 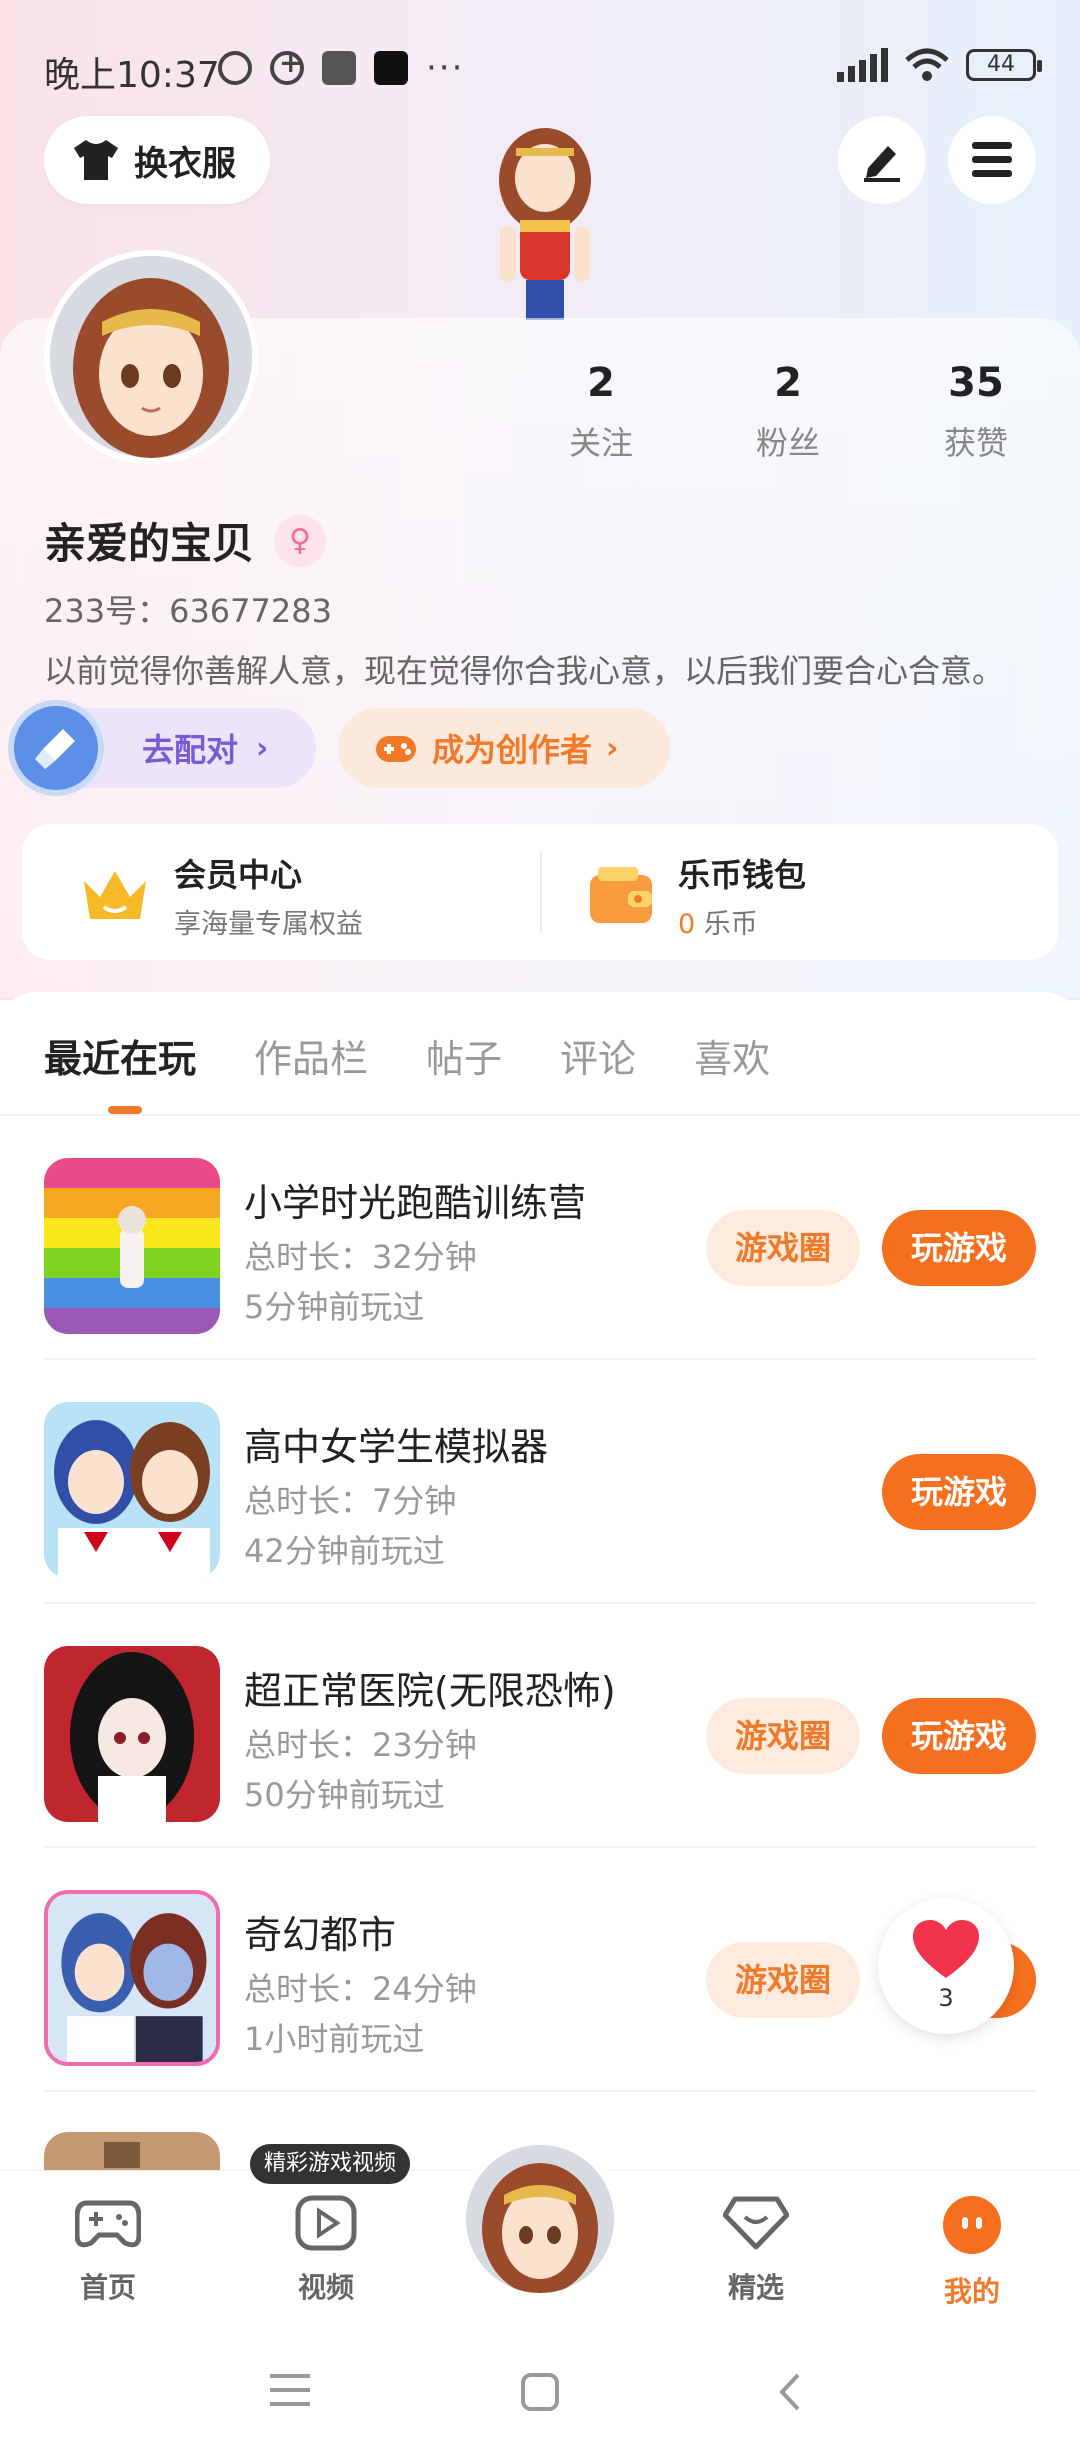 I want to click on become-creator-button: 成为创作者 ›, so click(x=504, y=748).